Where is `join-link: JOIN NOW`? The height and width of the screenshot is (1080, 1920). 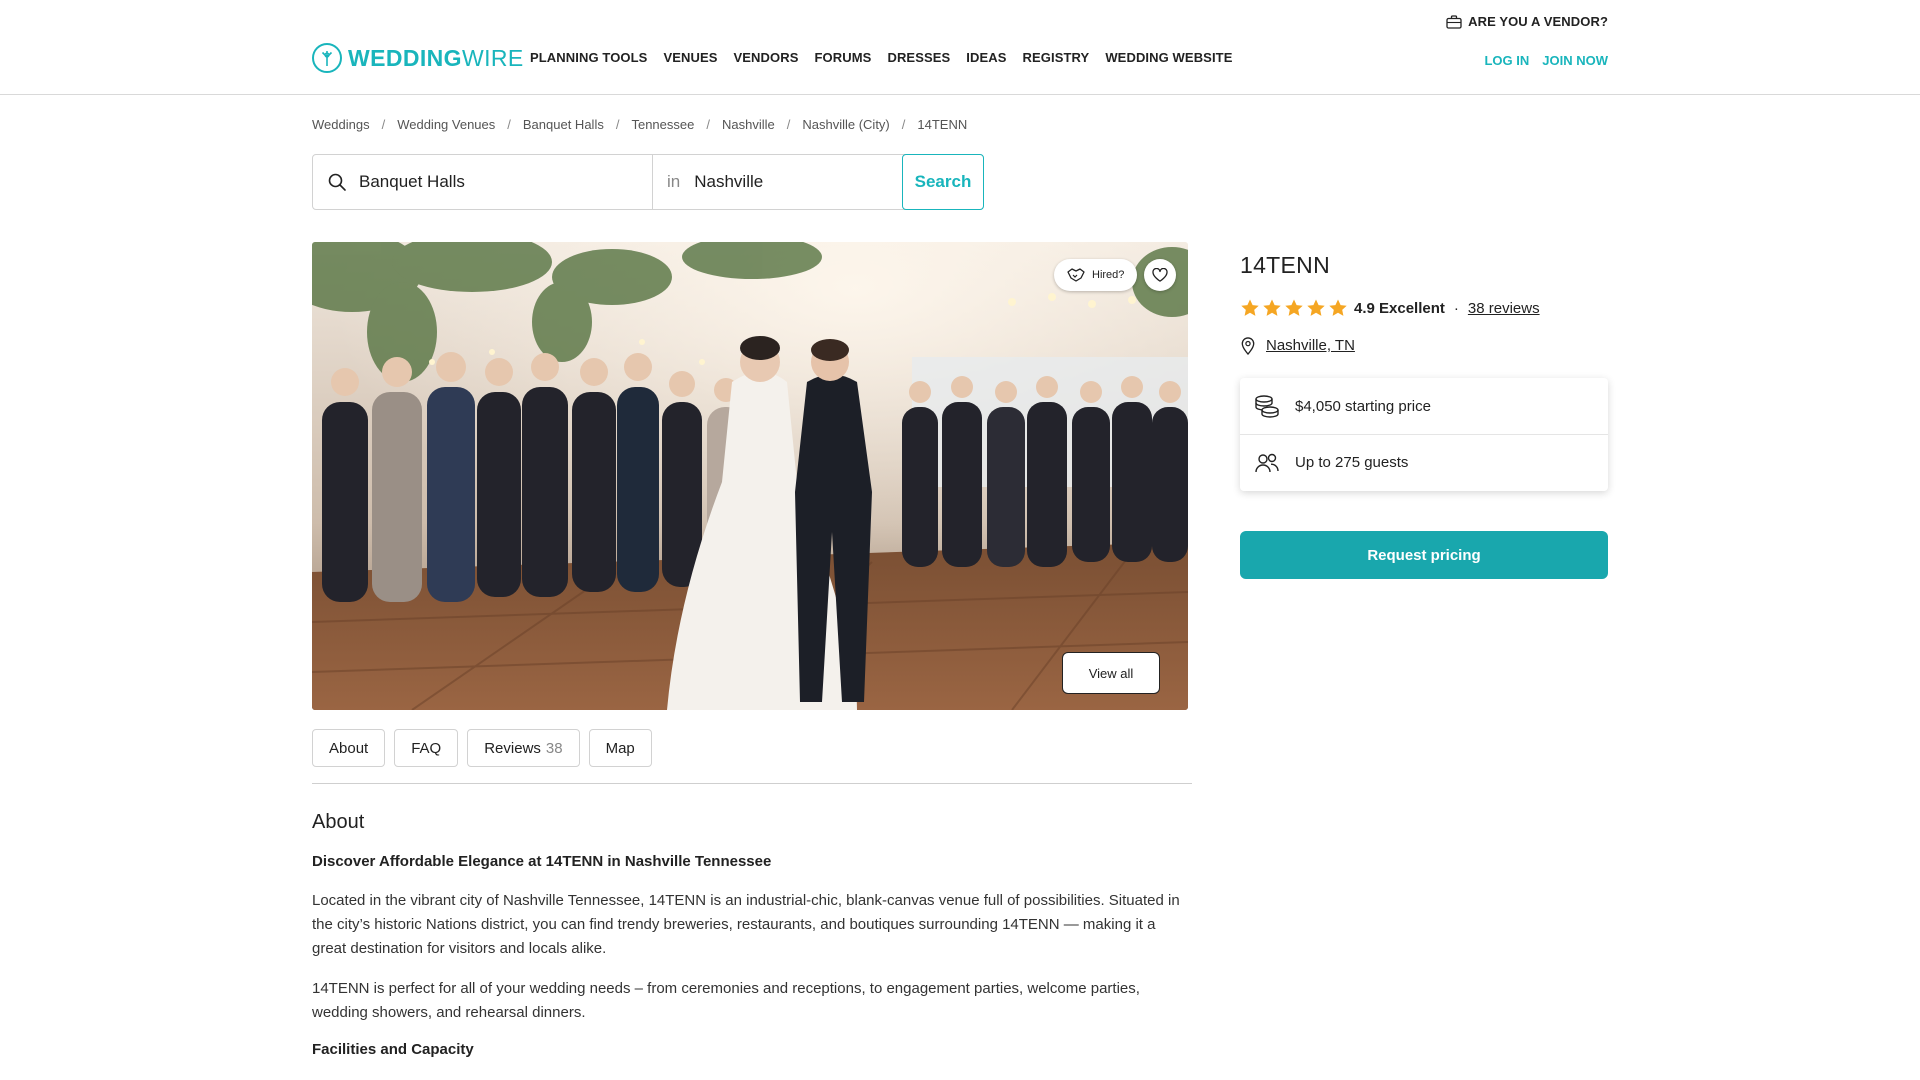 join-link: JOIN NOW is located at coordinates (1575, 60).